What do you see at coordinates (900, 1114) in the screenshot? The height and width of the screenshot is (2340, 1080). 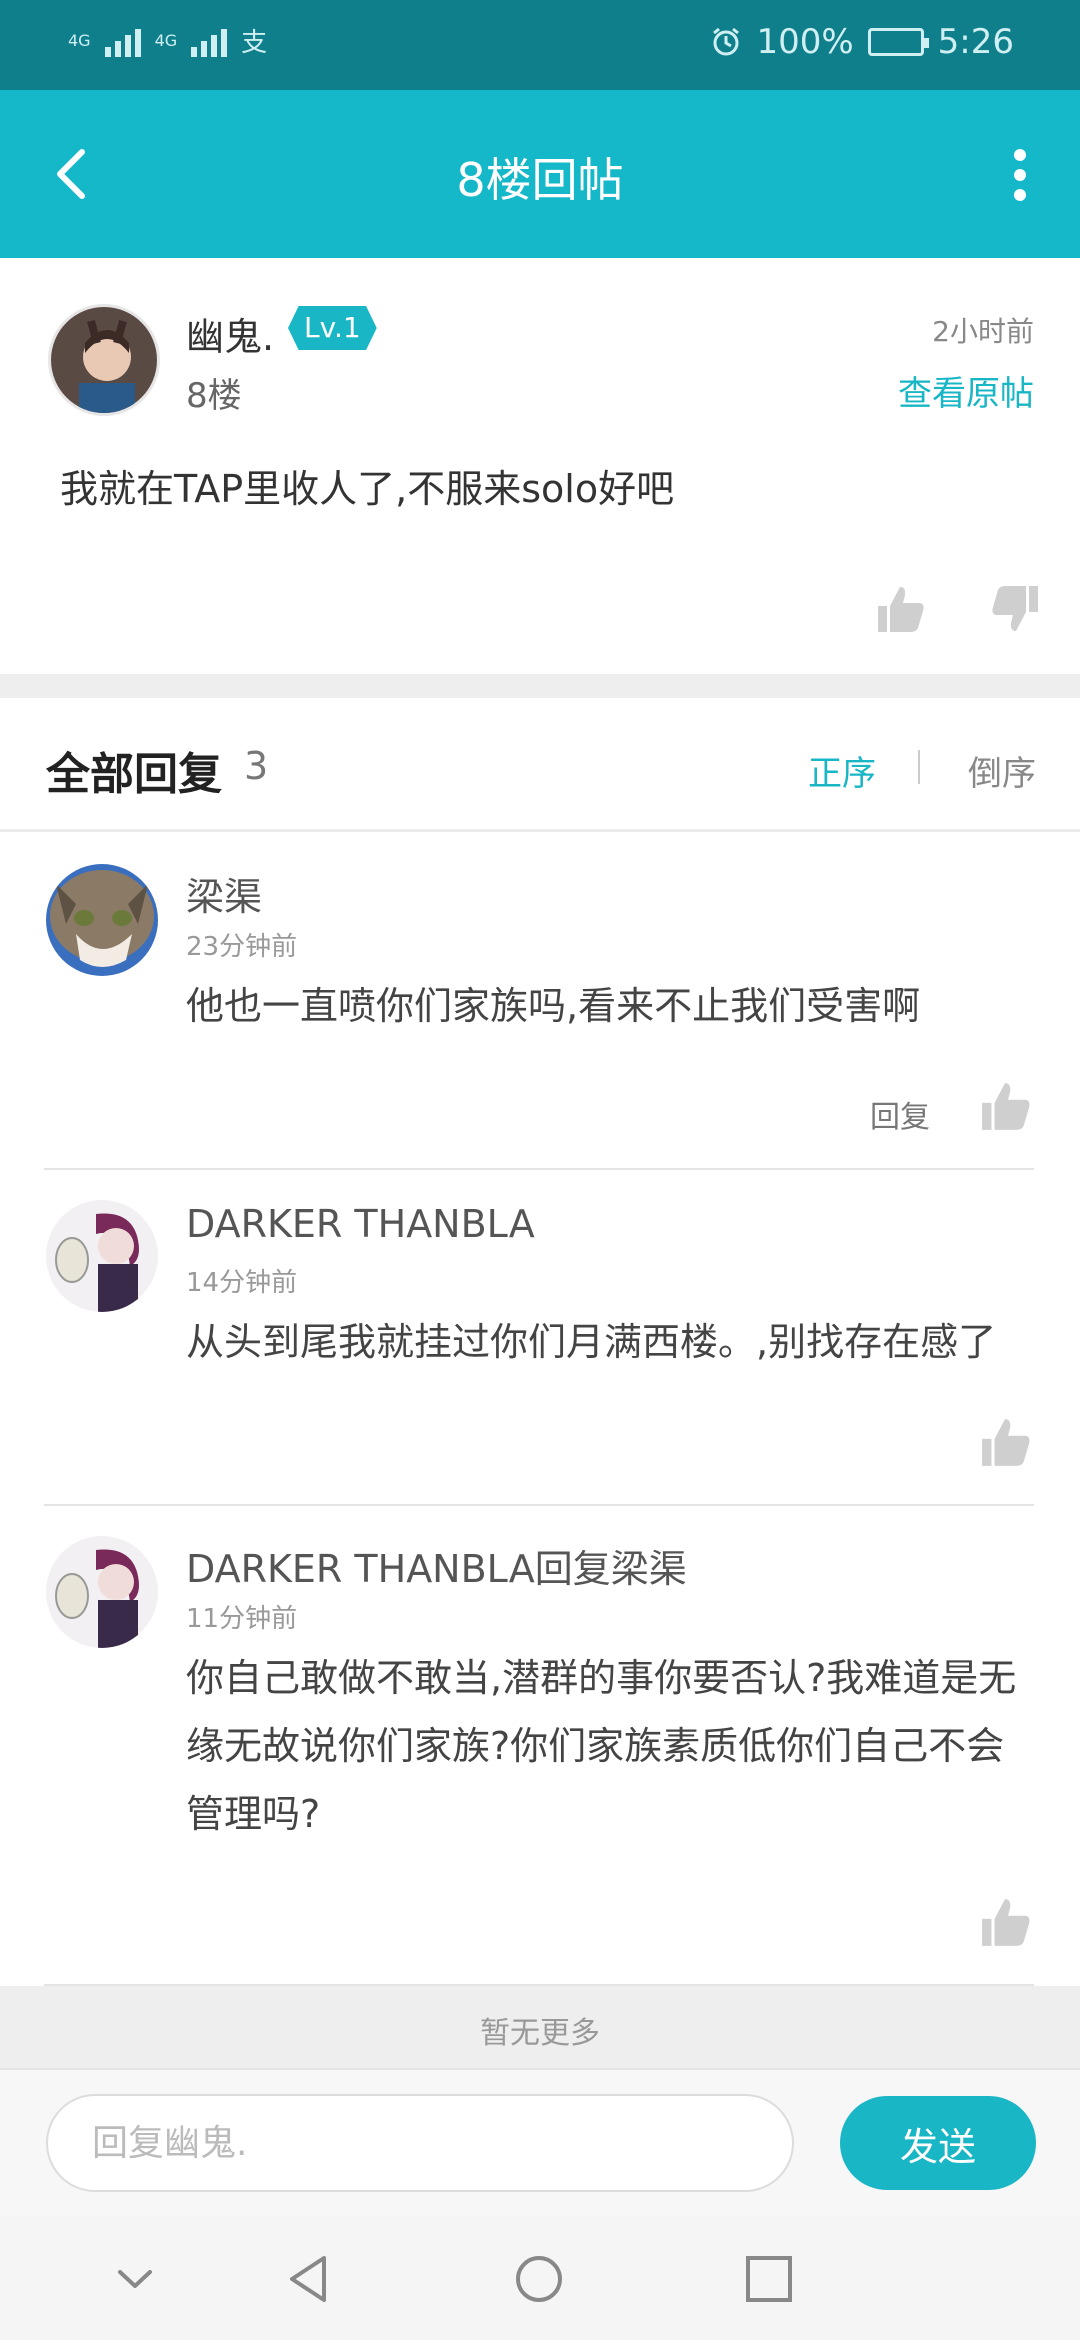 I see `reply-button: 回复` at bounding box center [900, 1114].